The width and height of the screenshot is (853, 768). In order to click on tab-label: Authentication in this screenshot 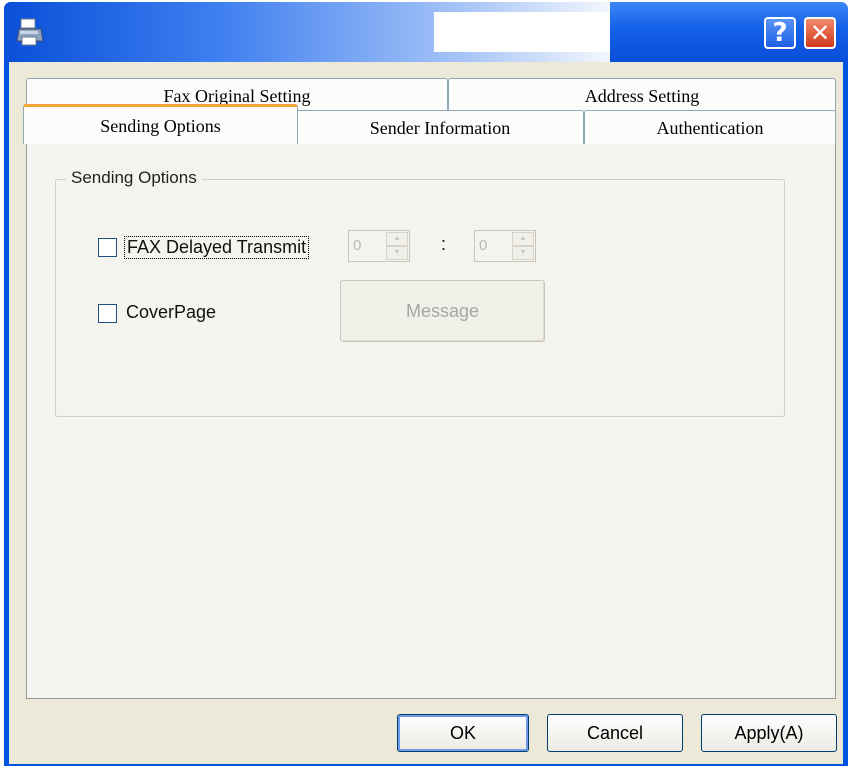, I will do `click(710, 128)`.